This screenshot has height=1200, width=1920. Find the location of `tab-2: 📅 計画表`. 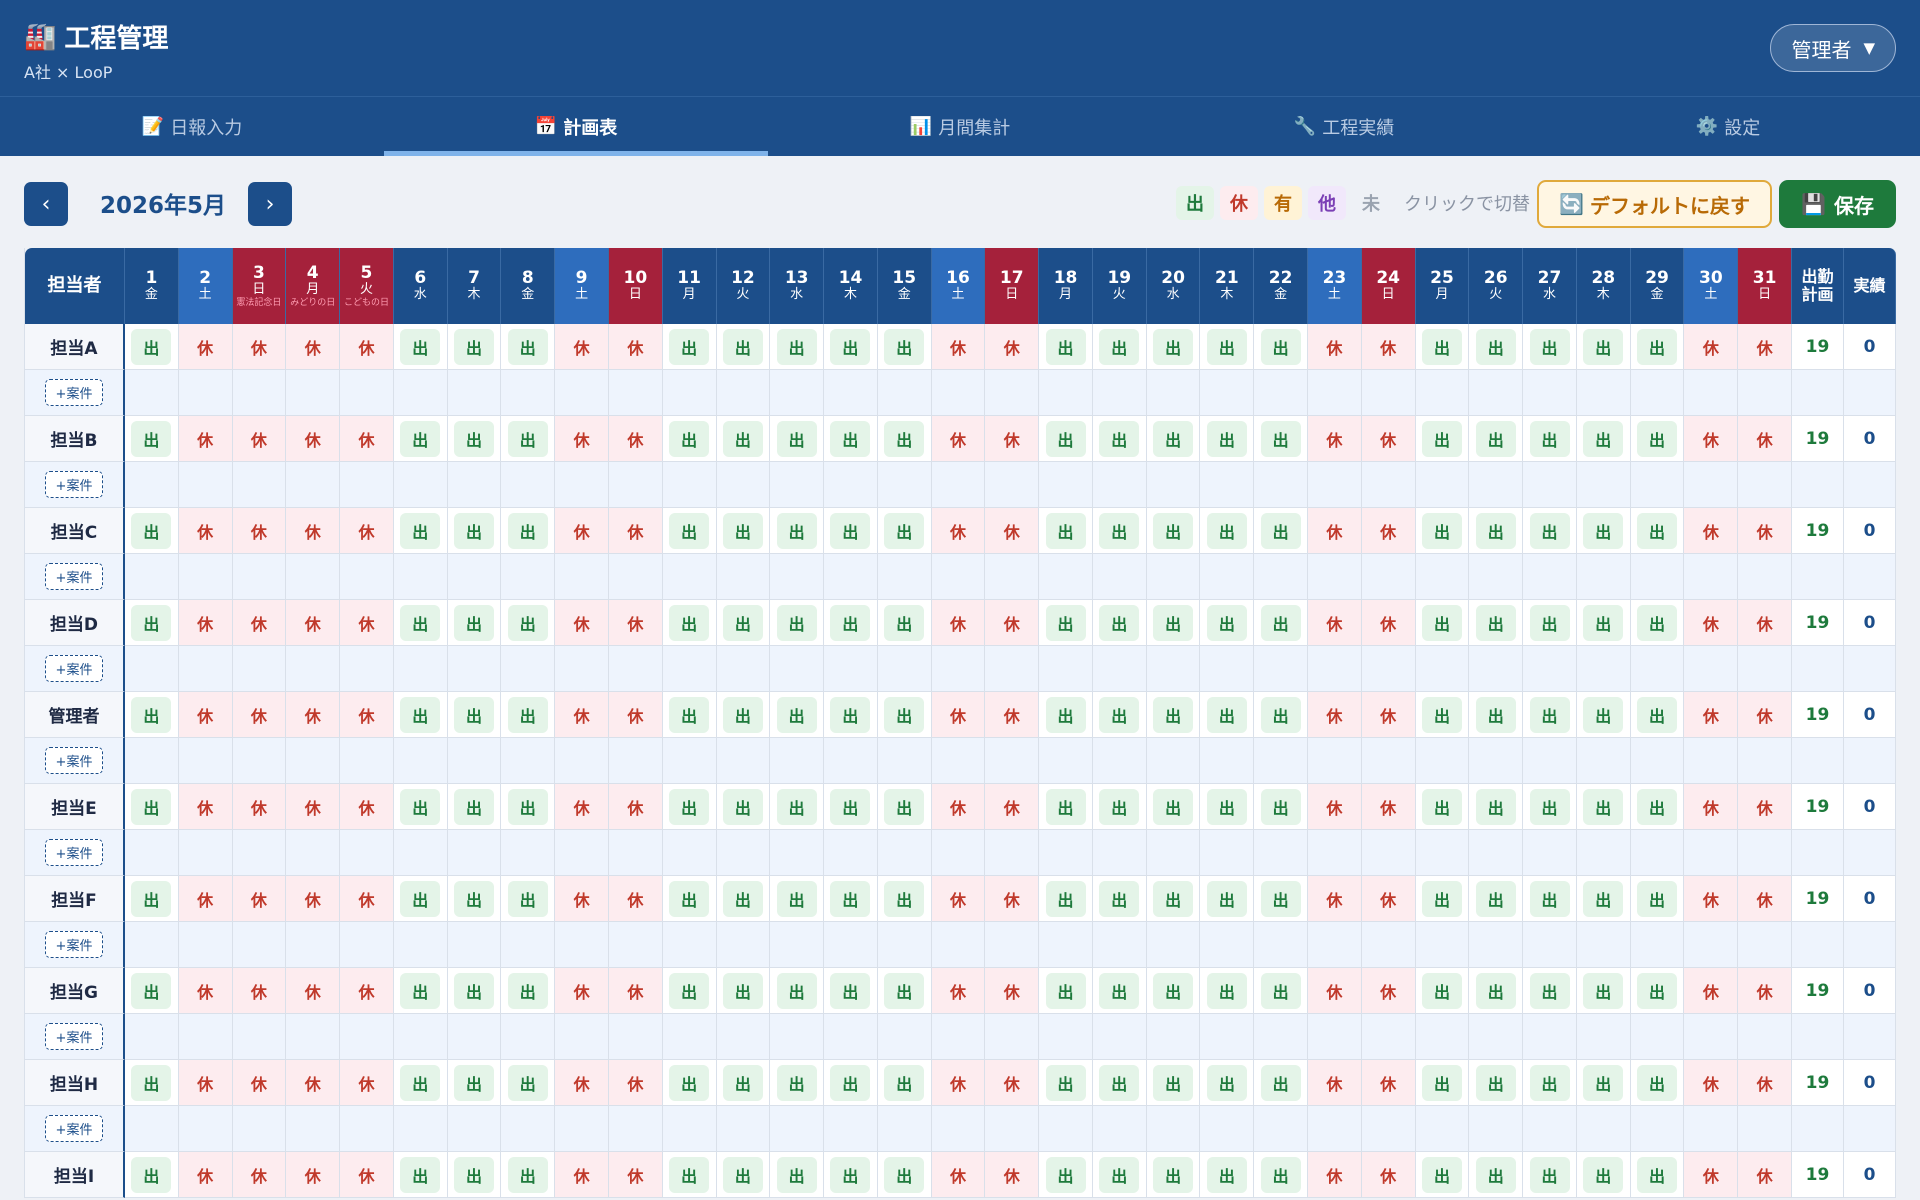

tab-2: 📅 計画表 is located at coordinates (576, 126).